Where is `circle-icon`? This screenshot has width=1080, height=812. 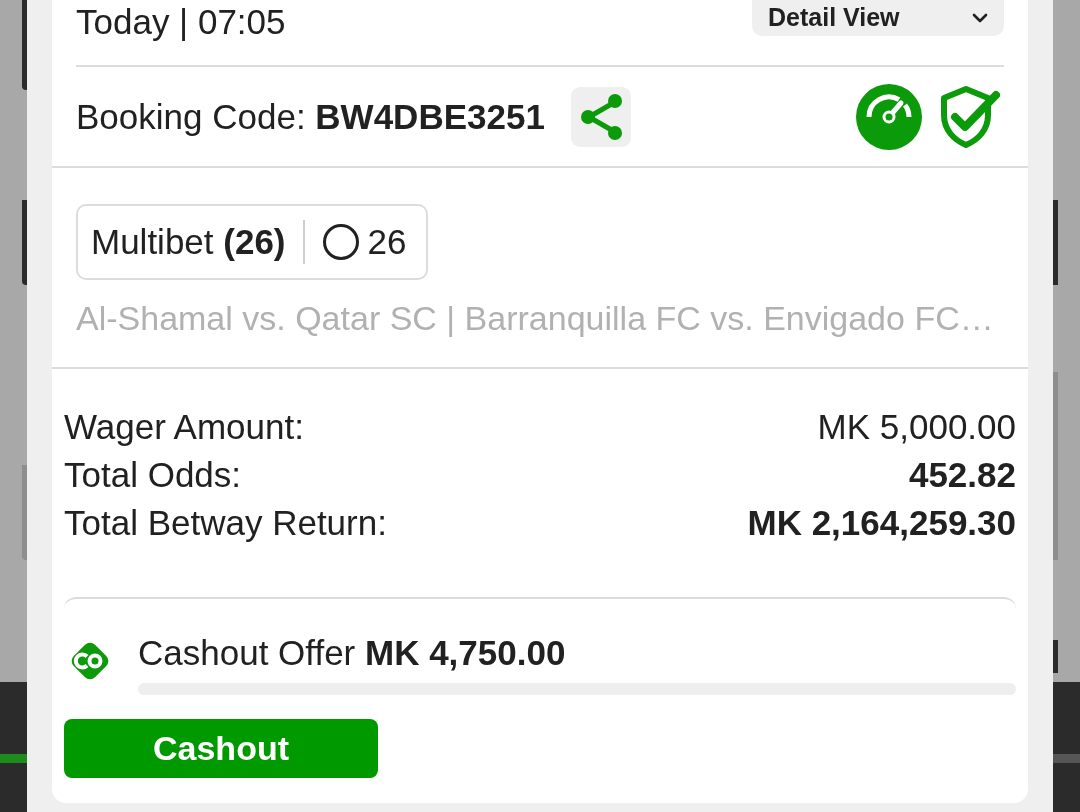 circle-icon is located at coordinates (340, 242).